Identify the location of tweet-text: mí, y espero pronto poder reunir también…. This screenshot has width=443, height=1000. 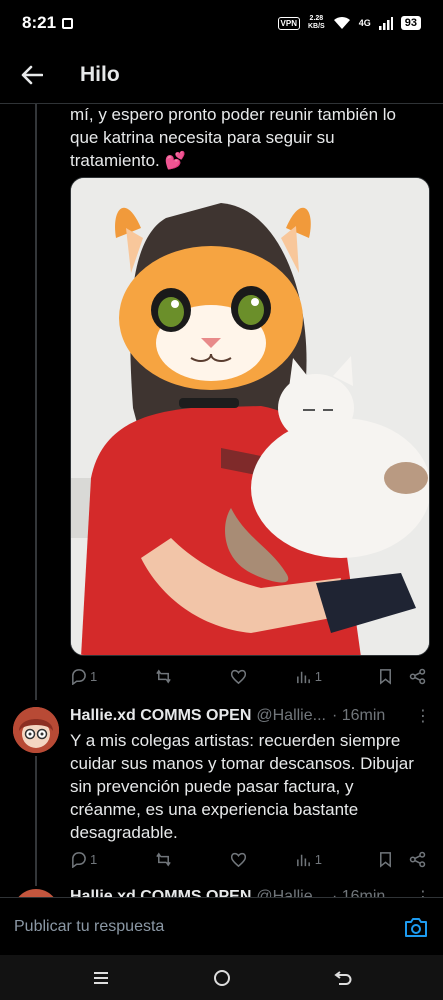
(246, 137).